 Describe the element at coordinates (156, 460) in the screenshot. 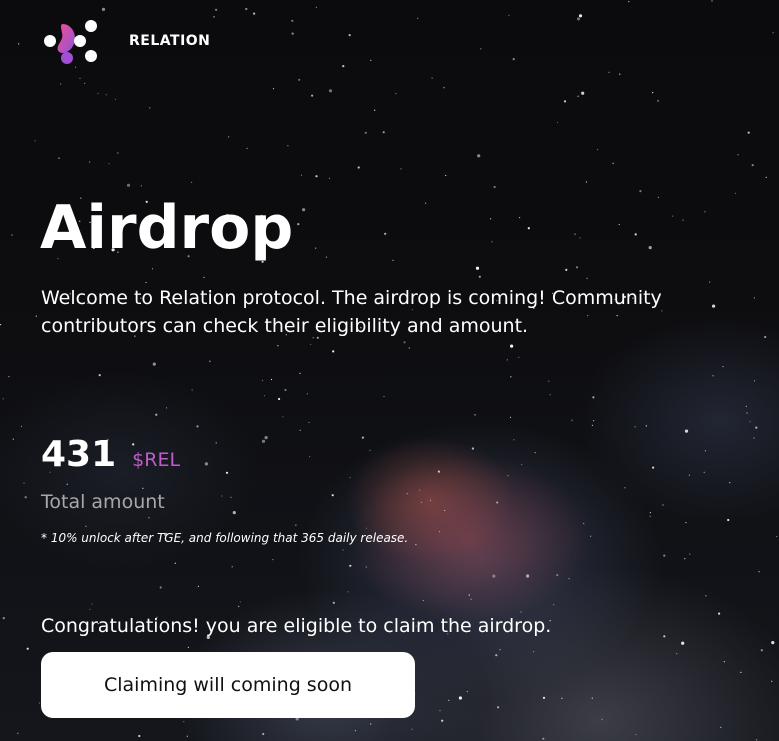

I see `token-symbol: $REL` at that location.